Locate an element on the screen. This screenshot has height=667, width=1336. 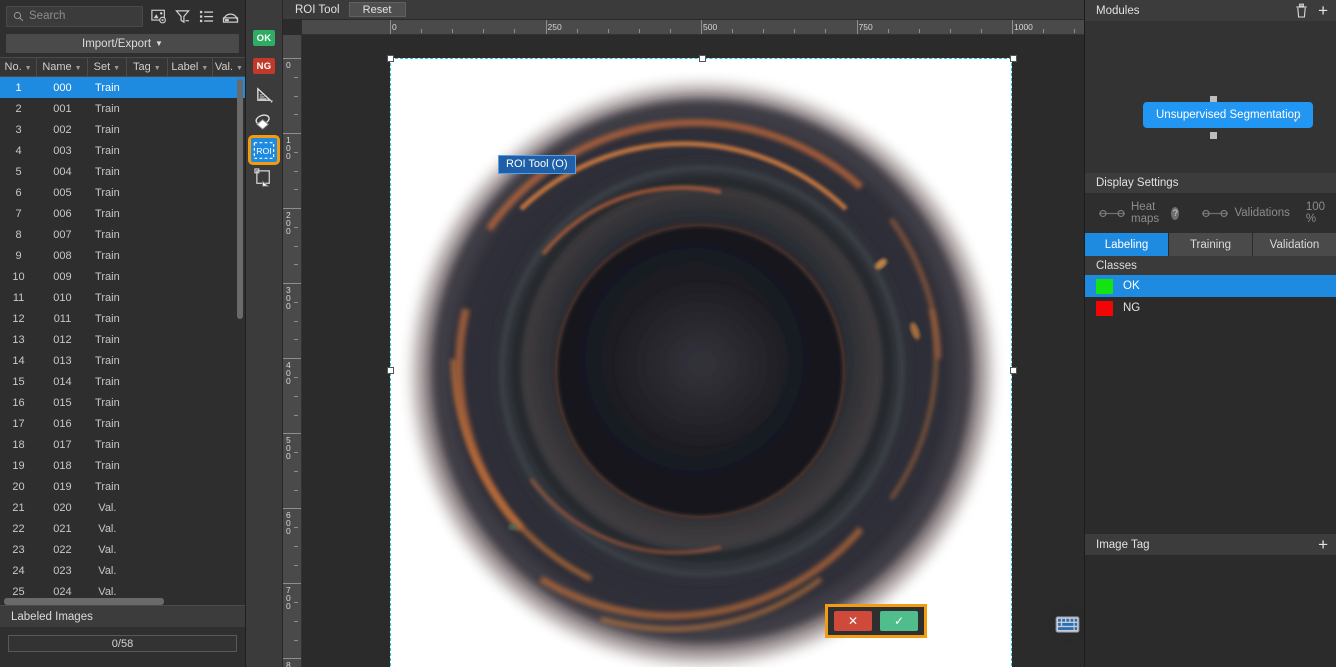
roi-tool: ROI is located at coordinates (264, 150).